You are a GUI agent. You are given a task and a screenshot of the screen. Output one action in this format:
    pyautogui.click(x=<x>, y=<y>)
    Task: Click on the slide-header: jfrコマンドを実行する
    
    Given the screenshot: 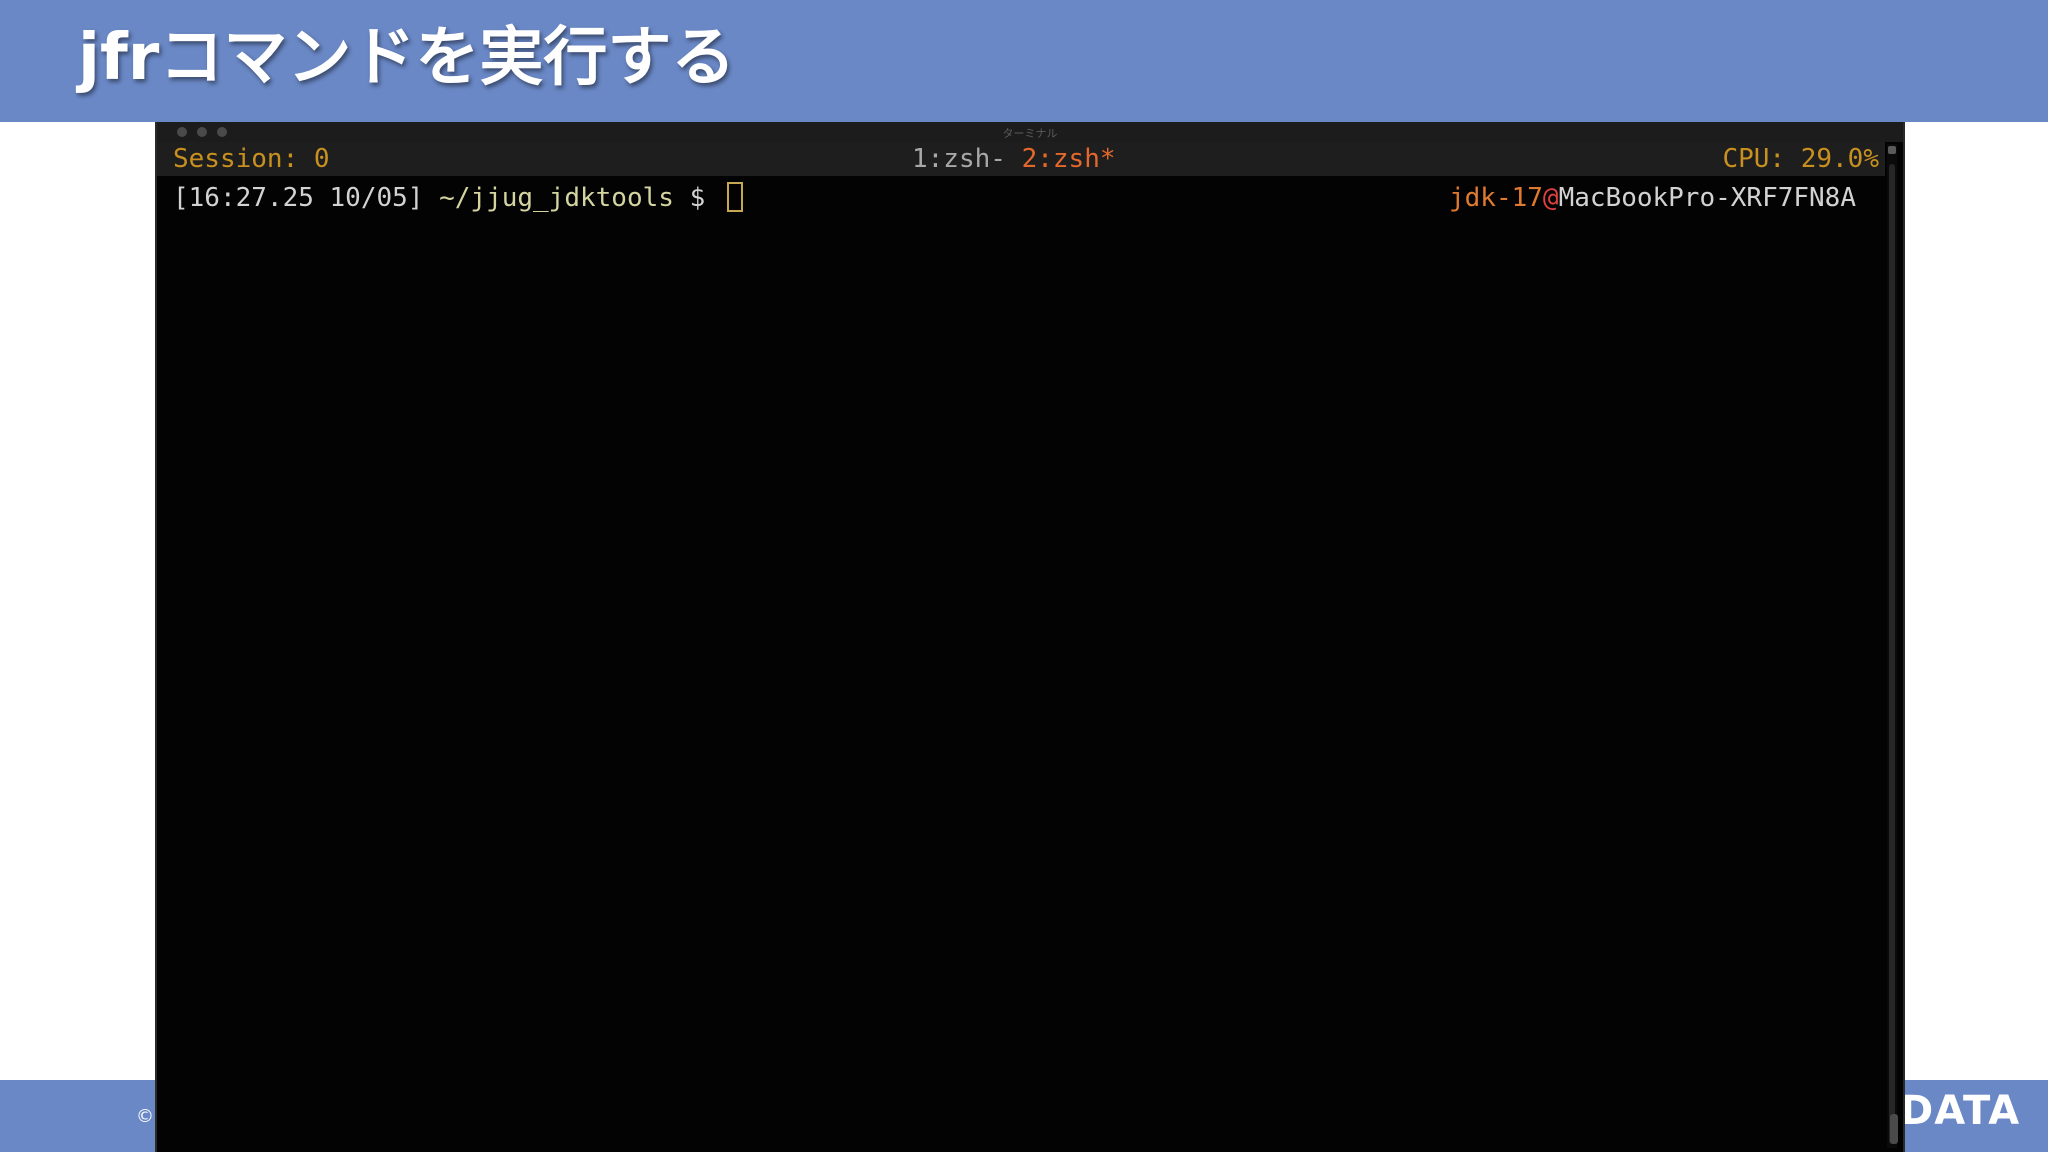 What is the action you would take?
    pyautogui.click(x=1024, y=61)
    